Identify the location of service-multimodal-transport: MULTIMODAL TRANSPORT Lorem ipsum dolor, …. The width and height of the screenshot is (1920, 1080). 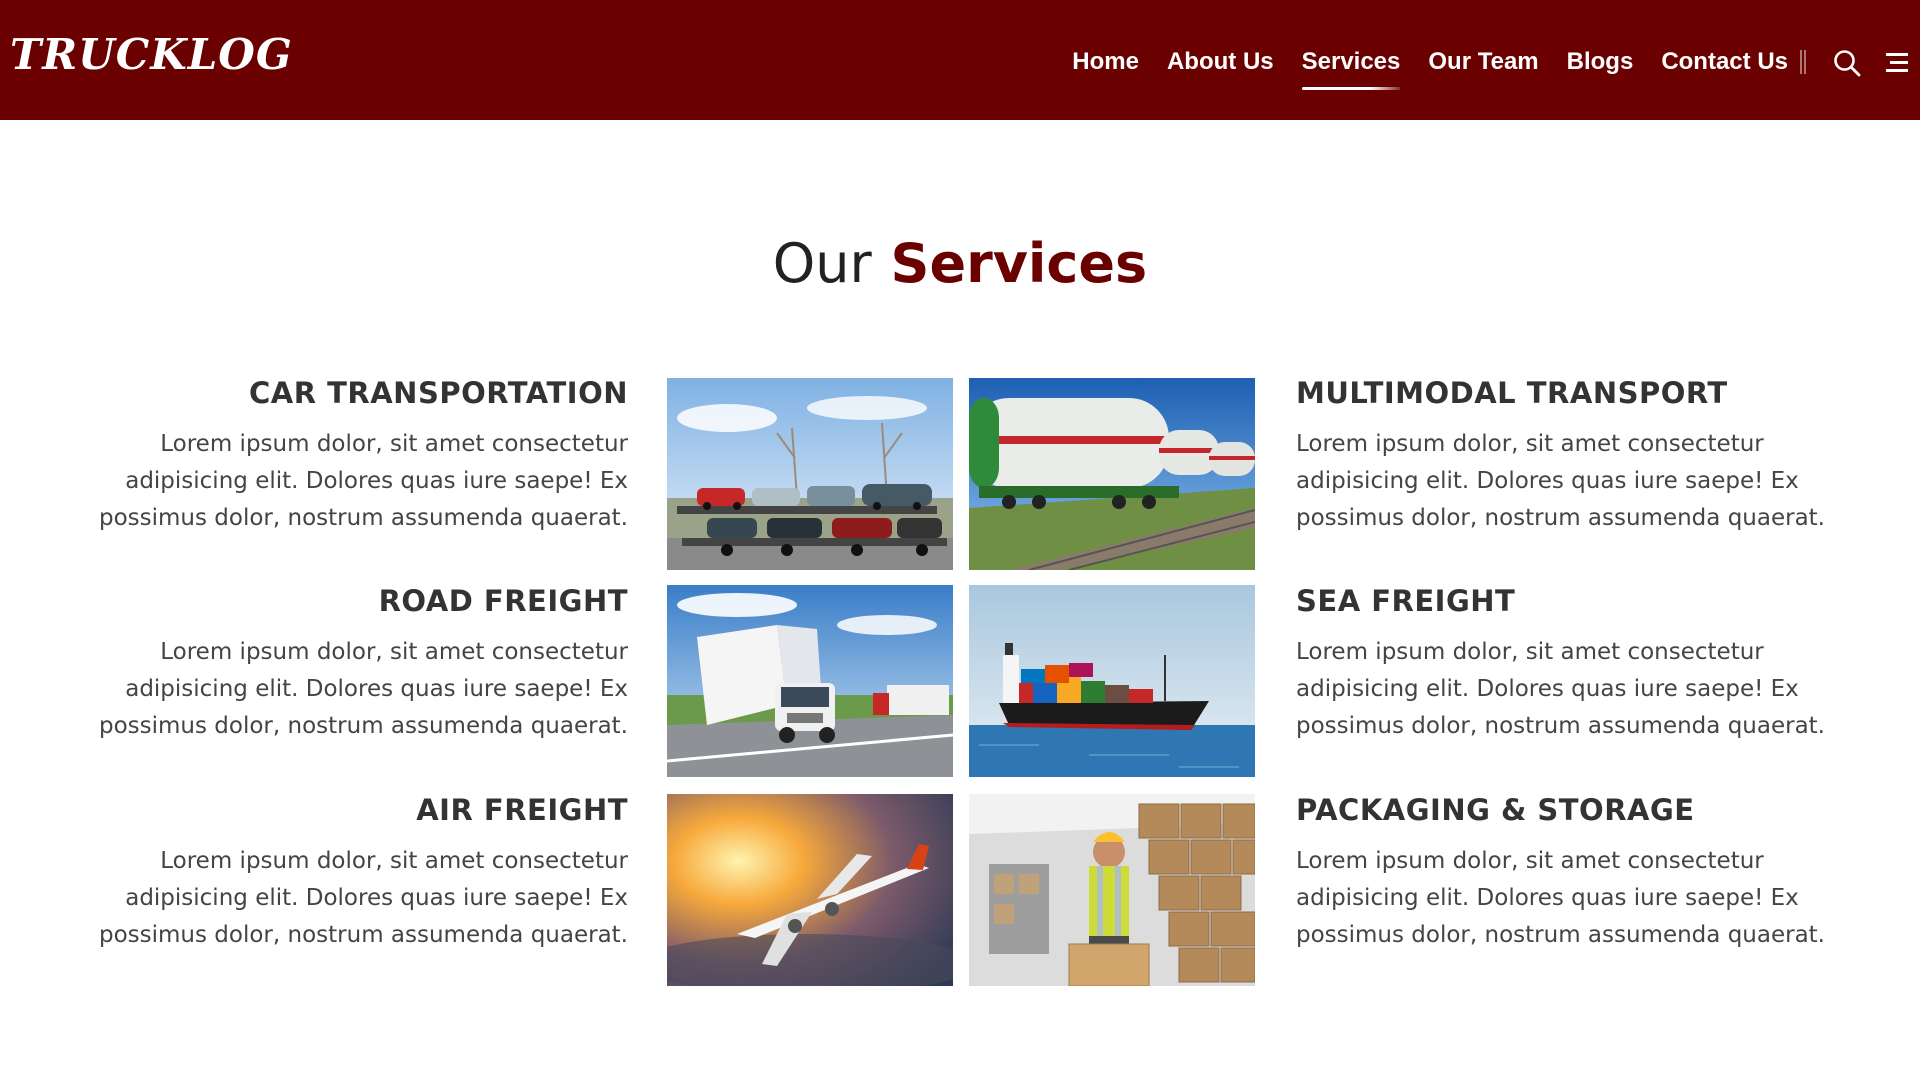
(1608, 456).